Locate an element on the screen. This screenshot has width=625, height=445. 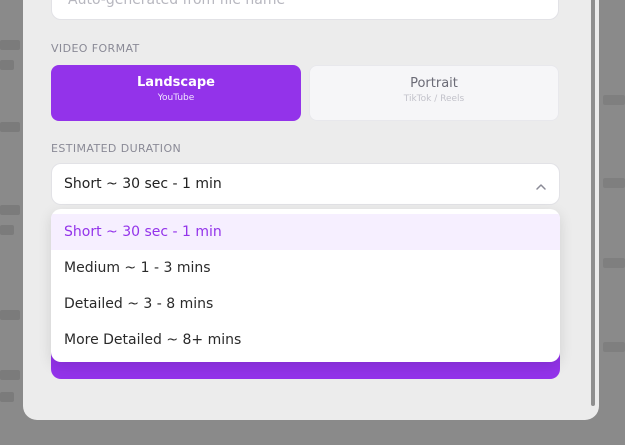
format-option-title: Landscape is located at coordinates (176, 82).